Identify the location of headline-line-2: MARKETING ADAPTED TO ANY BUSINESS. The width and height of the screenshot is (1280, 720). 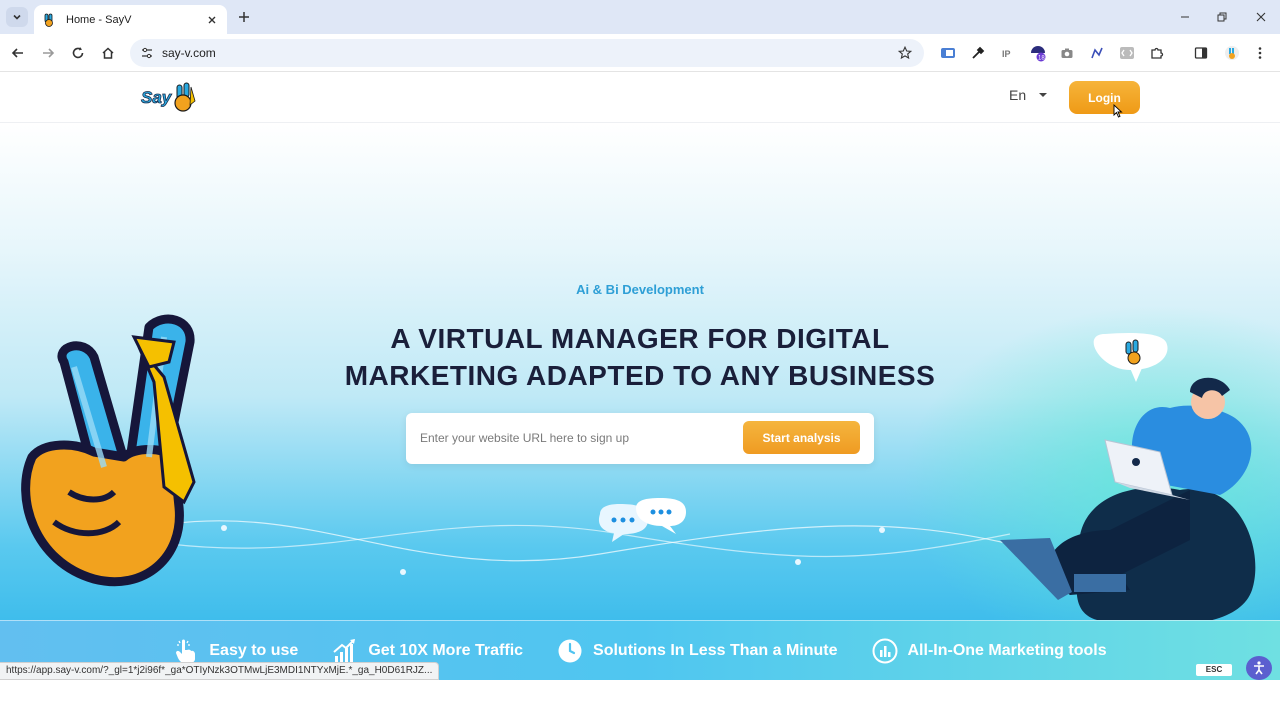
(640, 375).